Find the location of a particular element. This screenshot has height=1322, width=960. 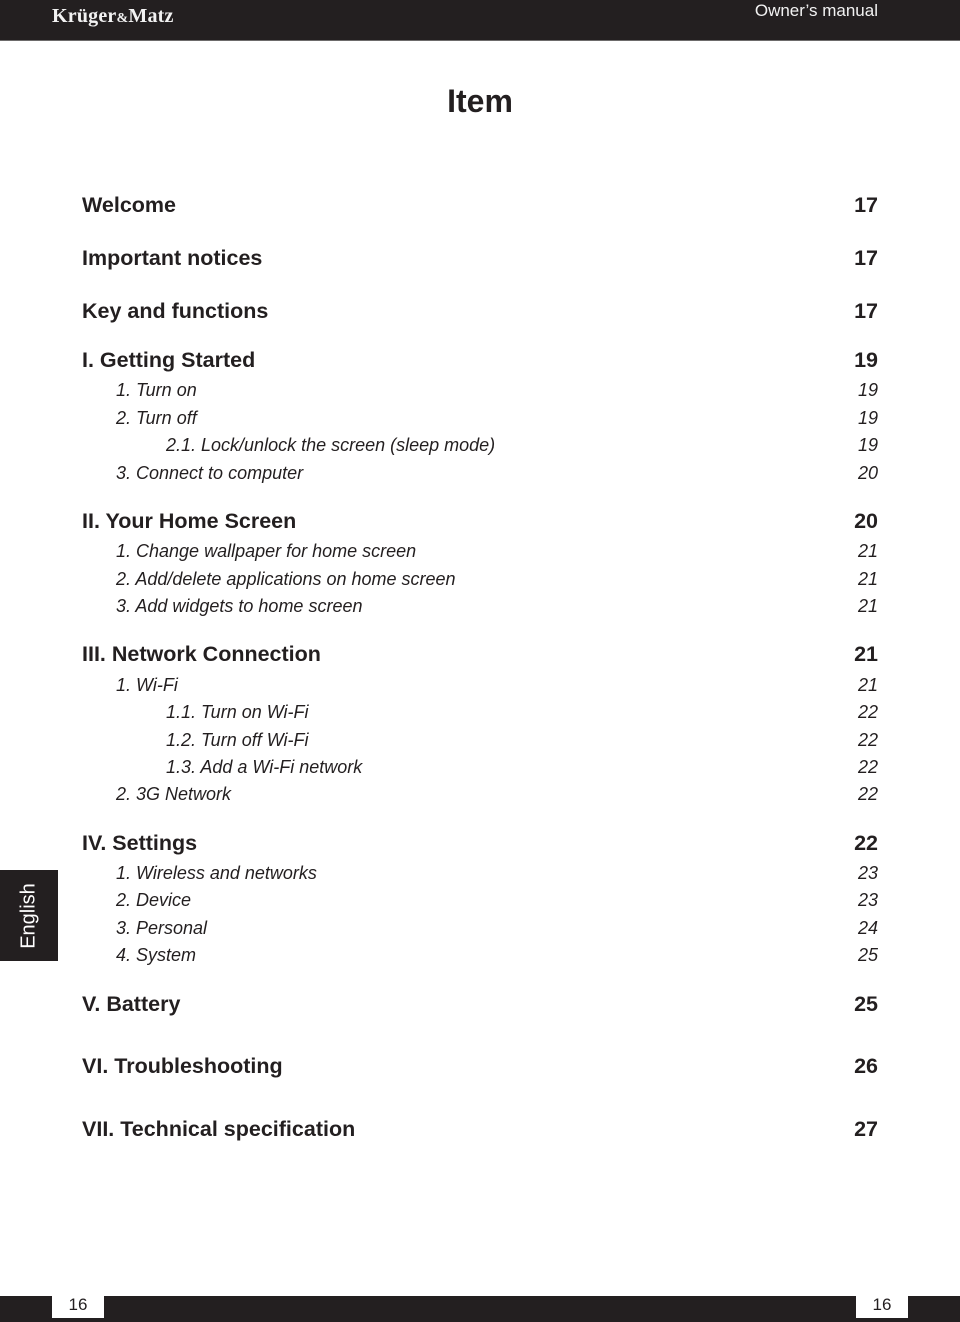

toc-chapter: III. Network Connection 21 is located at coordinates (480, 654).